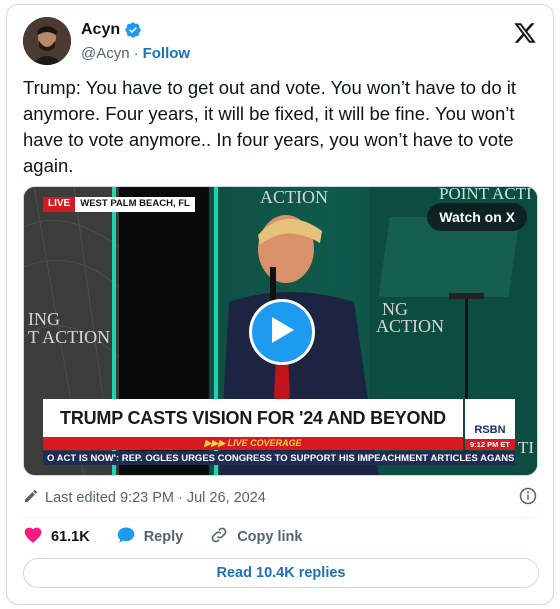  What do you see at coordinates (525, 33) in the screenshot?
I see `x-logo-icon` at bounding box center [525, 33].